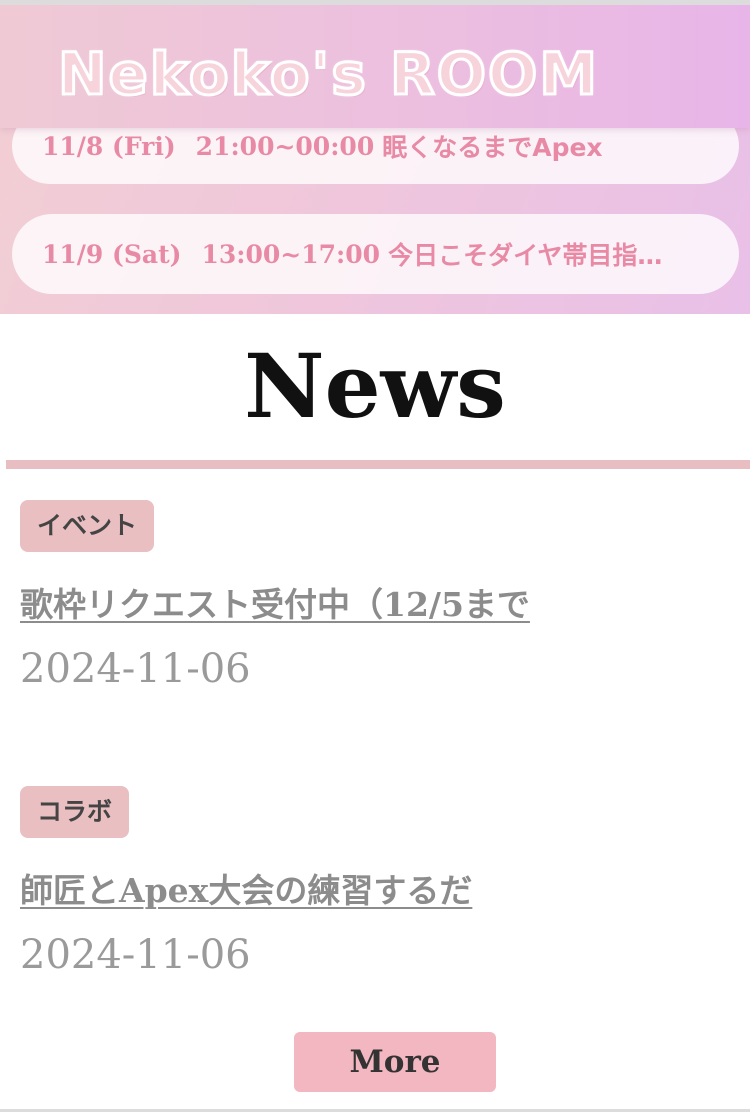 The width and height of the screenshot is (750, 1112). Describe the element at coordinates (275, 602) in the screenshot. I see `news-title-link: 歌枠リクエスト受付中（12/5まで` at that location.